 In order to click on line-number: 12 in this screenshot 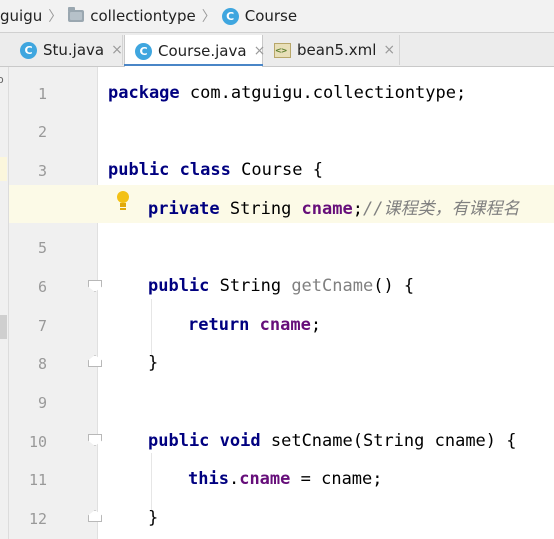, I will do `click(37, 519)`.